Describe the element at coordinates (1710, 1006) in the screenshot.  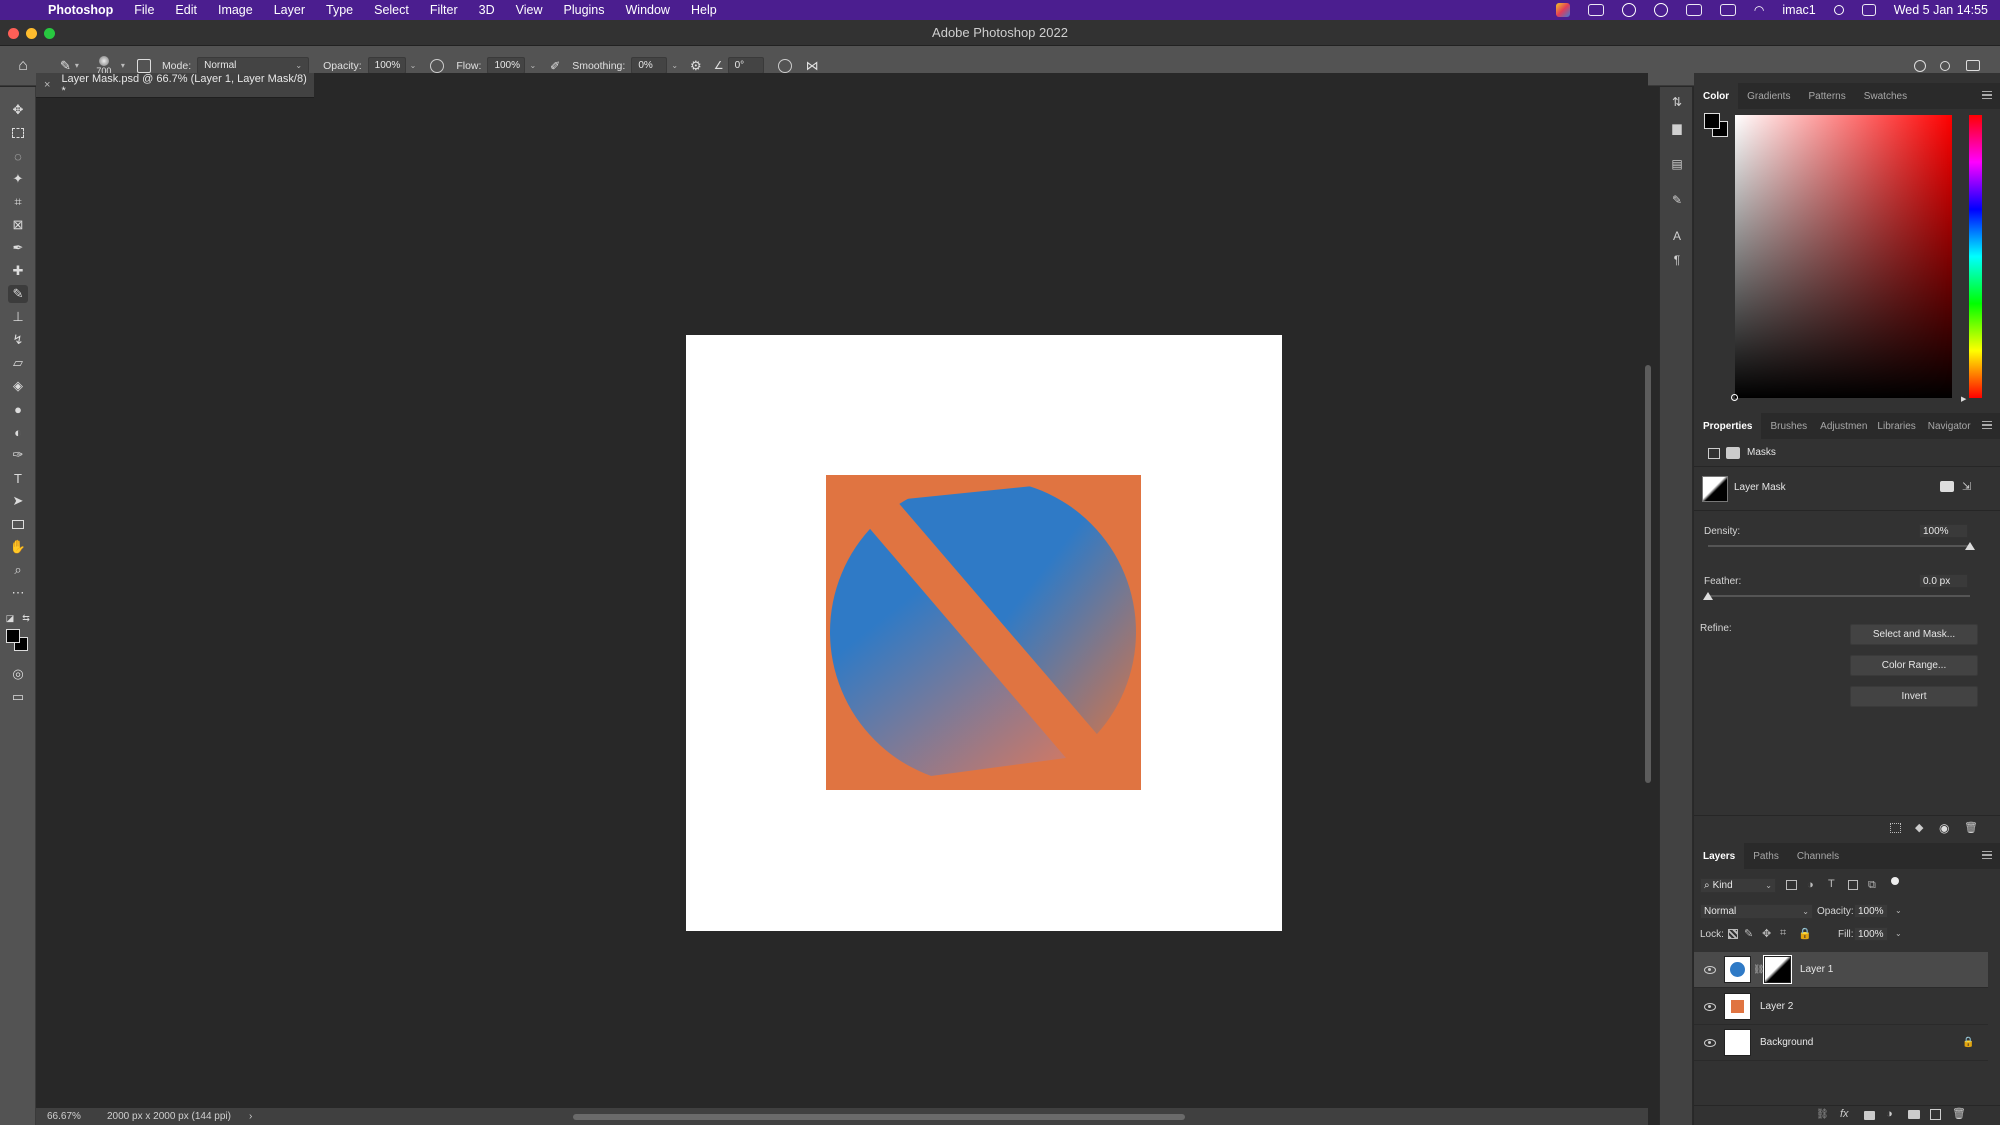
I see `layer-2-visibility-eye-icon` at that location.